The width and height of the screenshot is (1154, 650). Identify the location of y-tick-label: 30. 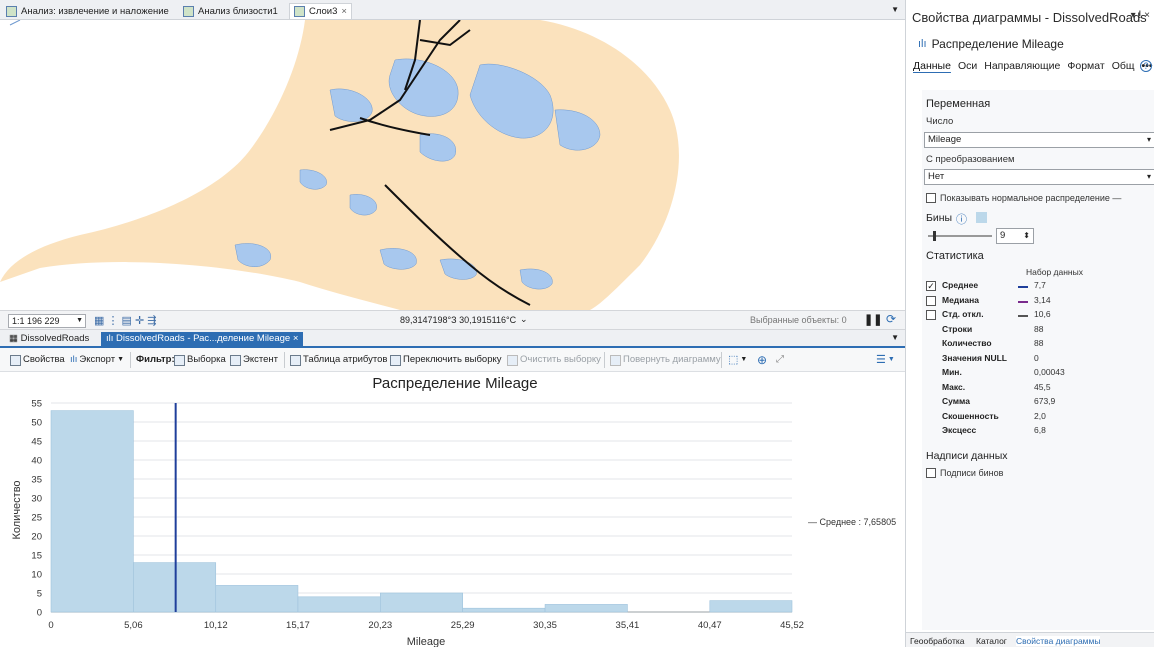
(36, 499).